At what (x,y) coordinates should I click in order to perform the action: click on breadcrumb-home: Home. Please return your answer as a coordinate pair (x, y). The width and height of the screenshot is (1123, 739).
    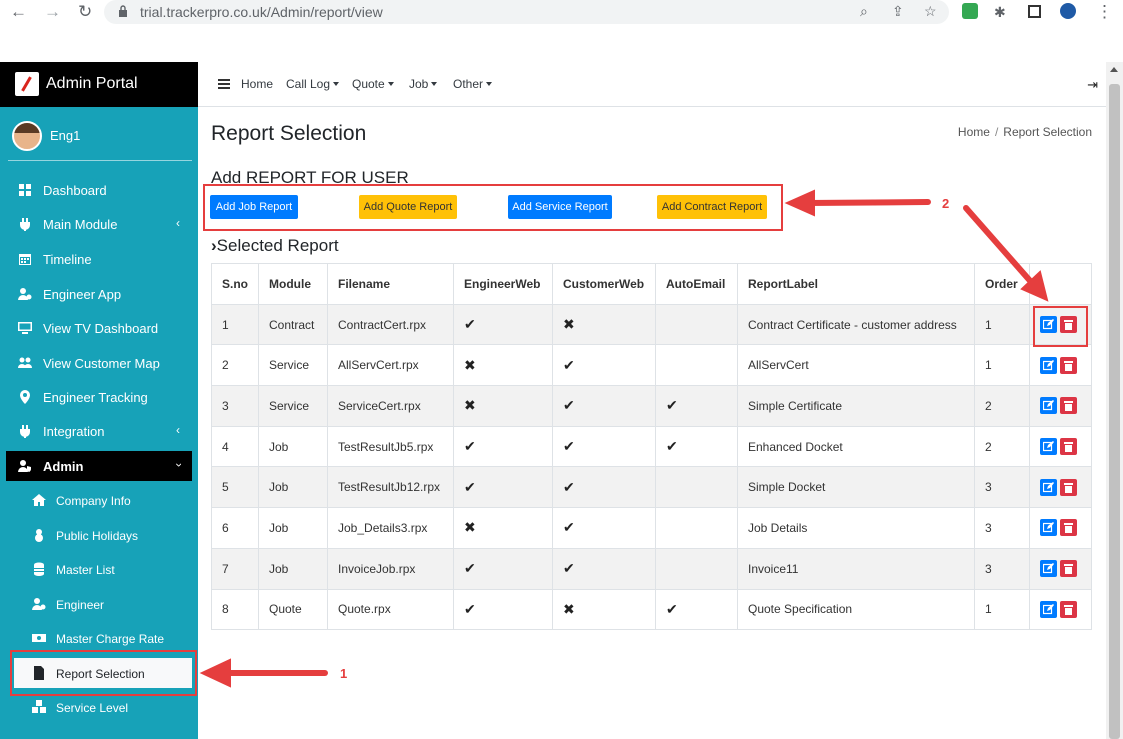
    Looking at the image, I should click on (974, 132).